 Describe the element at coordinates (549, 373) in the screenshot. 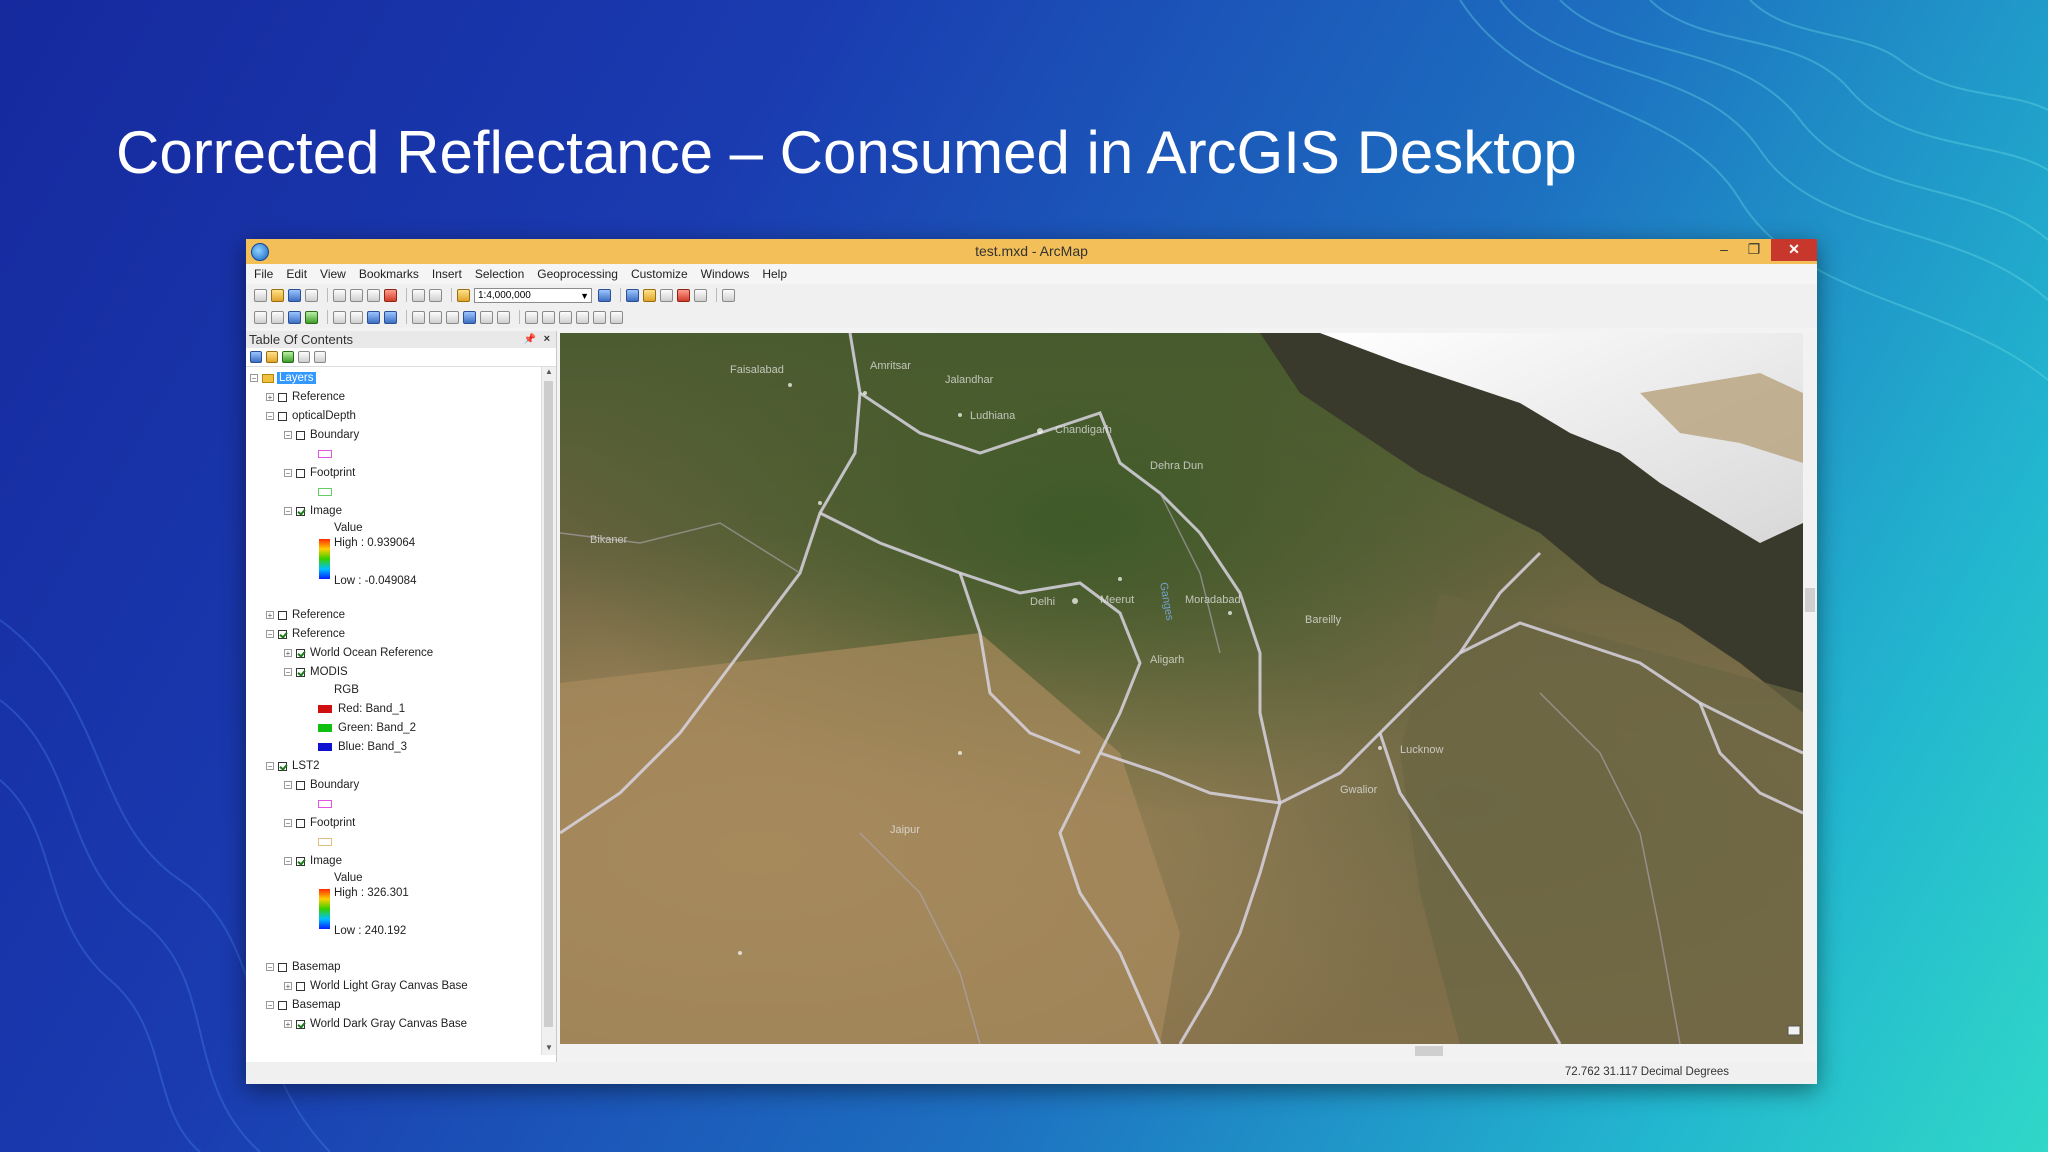

I see `scroll-up-icon: ▲` at that location.